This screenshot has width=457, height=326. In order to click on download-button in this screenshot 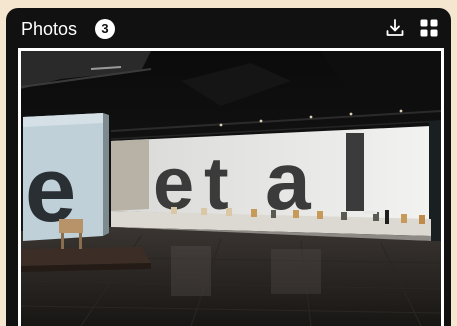, I will do `click(395, 28)`.